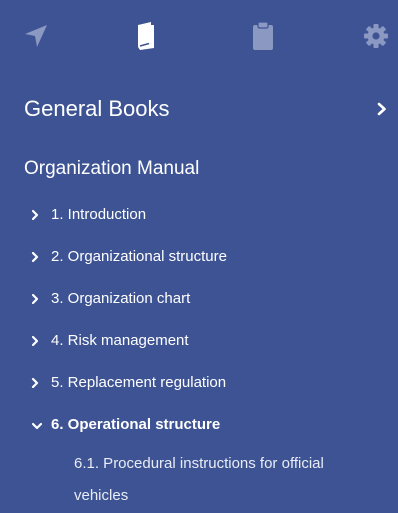 The height and width of the screenshot is (513, 398). What do you see at coordinates (199, 299) in the screenshot?
I see `toc-item-organization-chart: 3. Organization chart` at bounding box center [199, 299].